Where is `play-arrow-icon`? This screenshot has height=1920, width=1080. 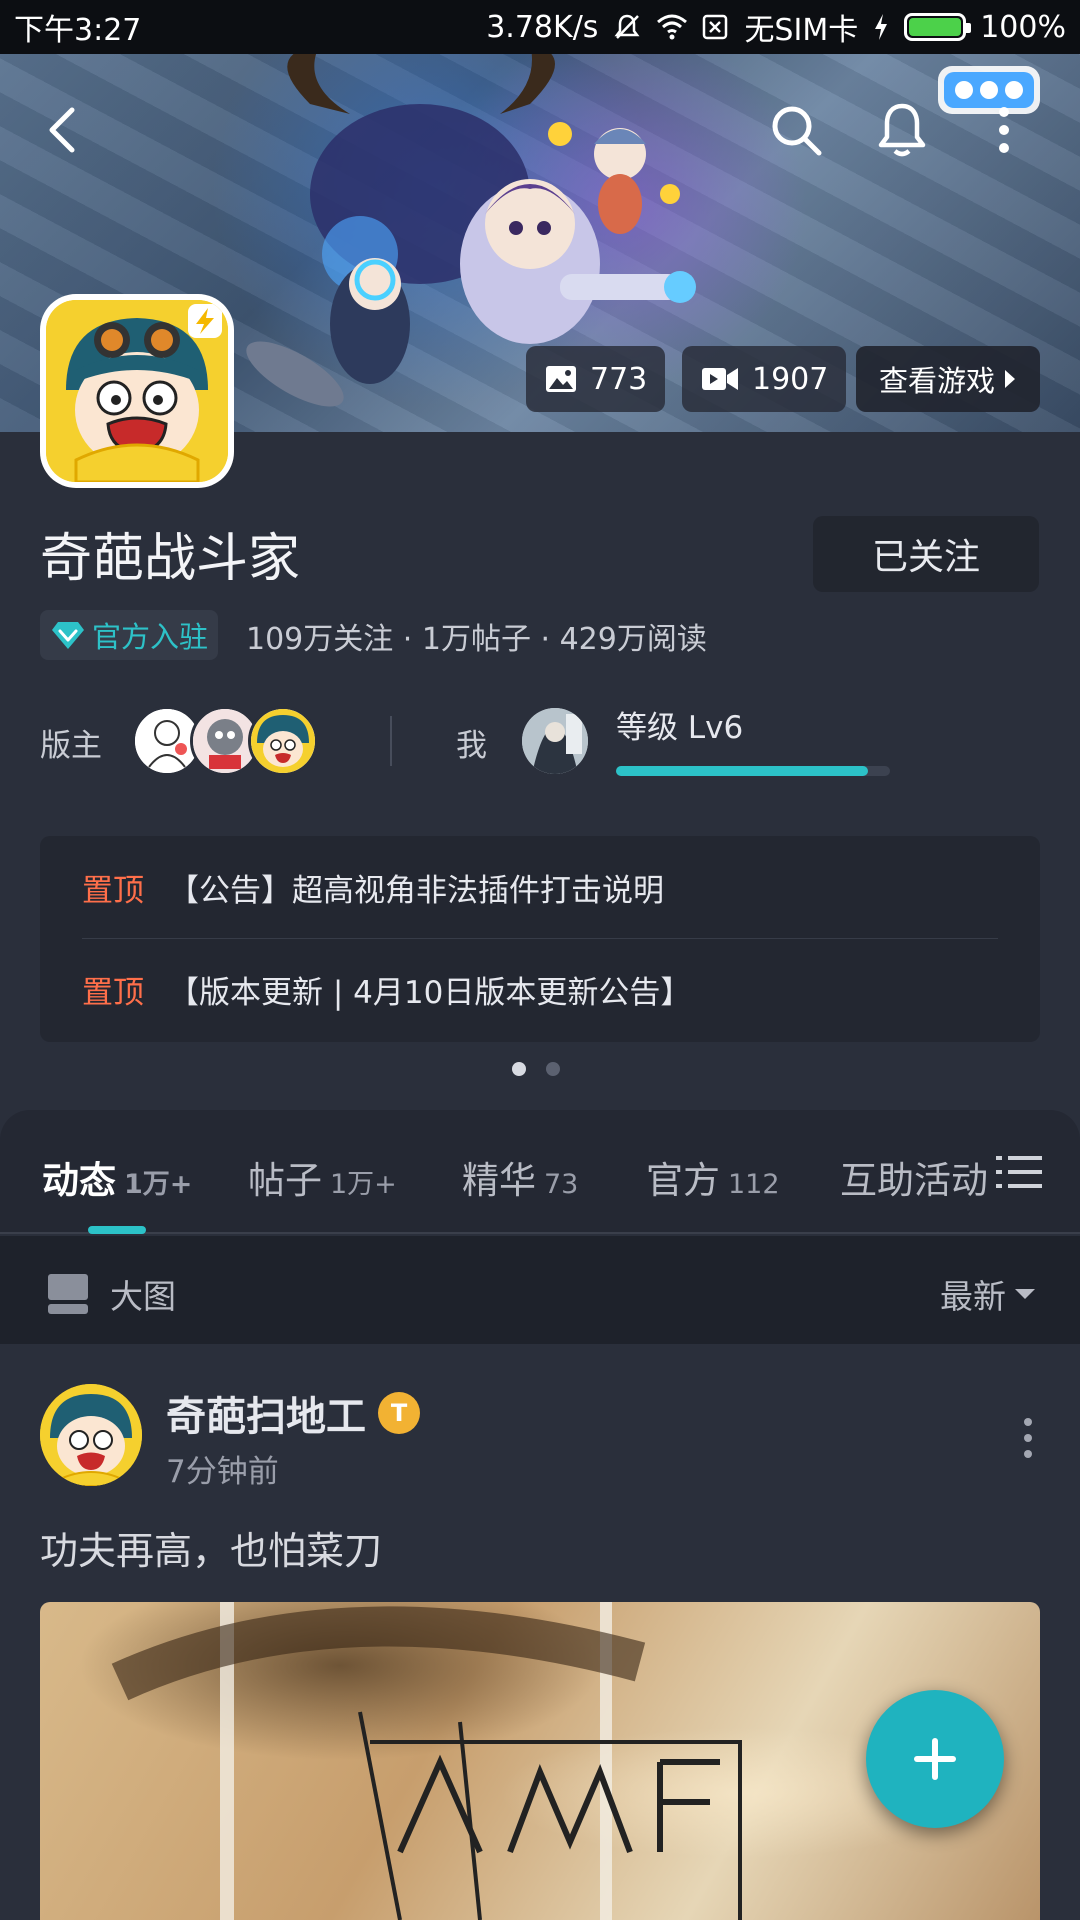
play-arrow-icon is located at coordinates (1010, 379).